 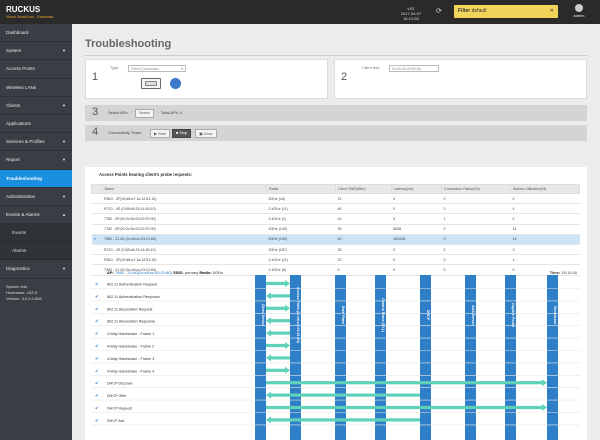 I want to click on sidebar-item-administration: Administration ▼, so click(x=36, y=197).